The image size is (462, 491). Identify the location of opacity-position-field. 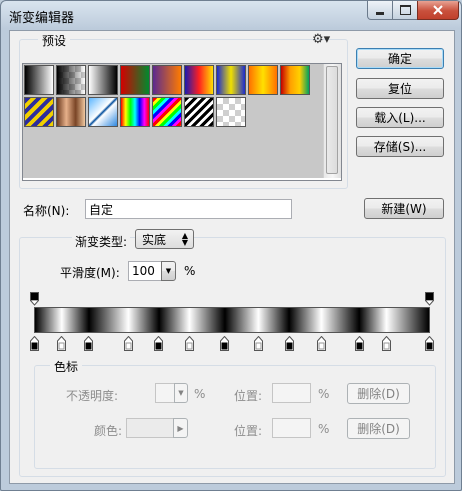
(291, 393).